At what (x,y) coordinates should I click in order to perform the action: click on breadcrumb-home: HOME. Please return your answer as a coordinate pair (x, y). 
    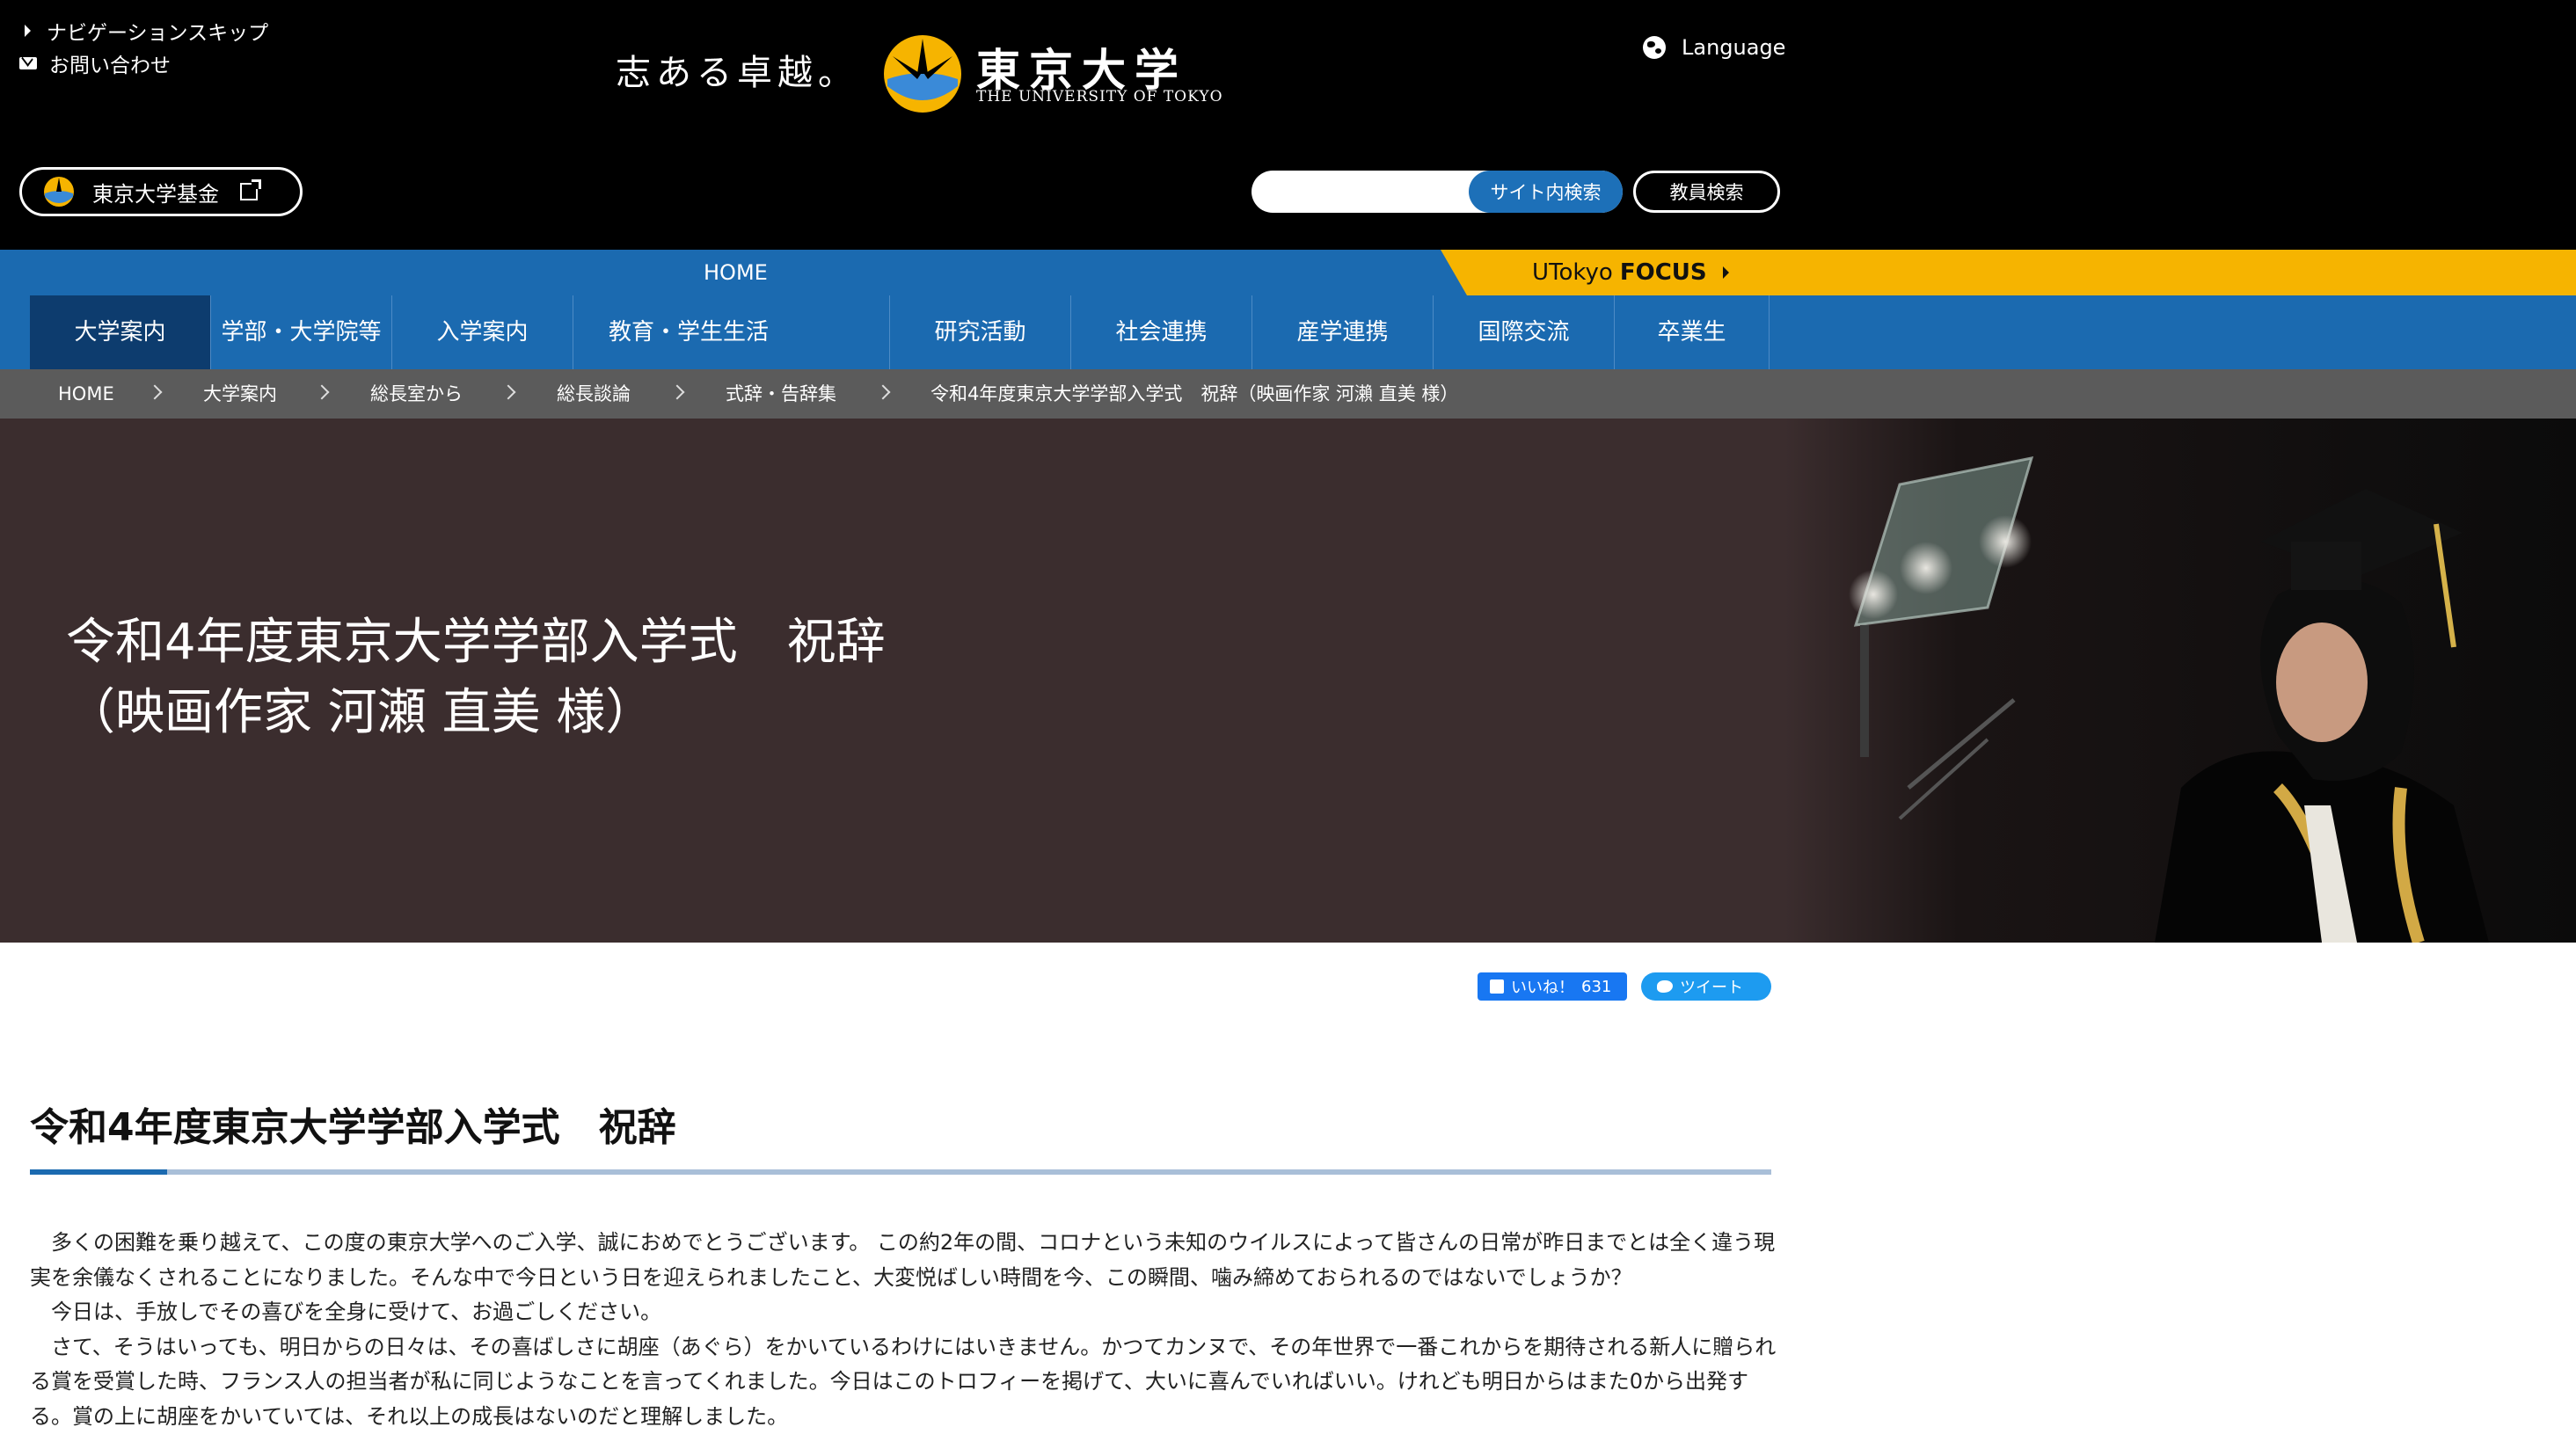
    Looking at the image, I should click on (86, 394).